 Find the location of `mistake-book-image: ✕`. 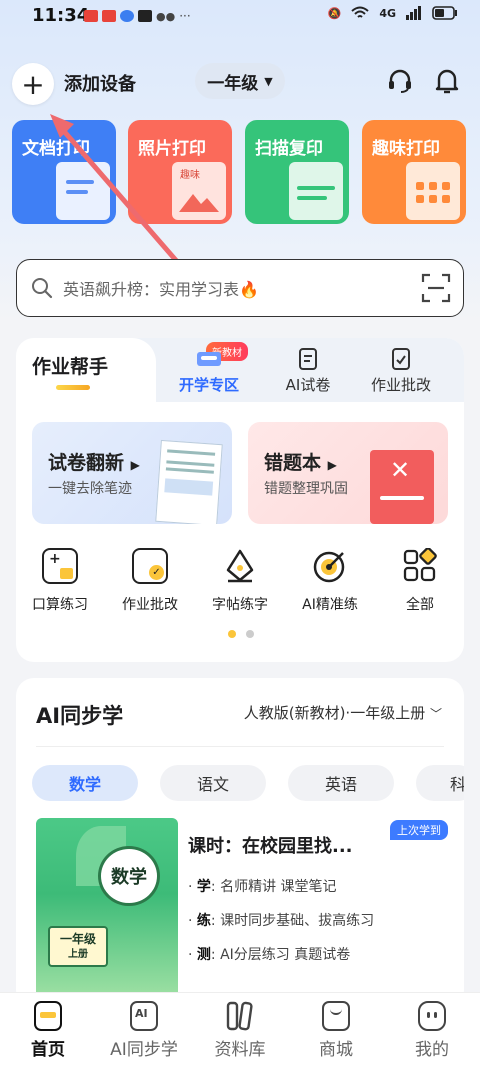

mistake-book-image: ✕ is located at coordinates (402, 487).